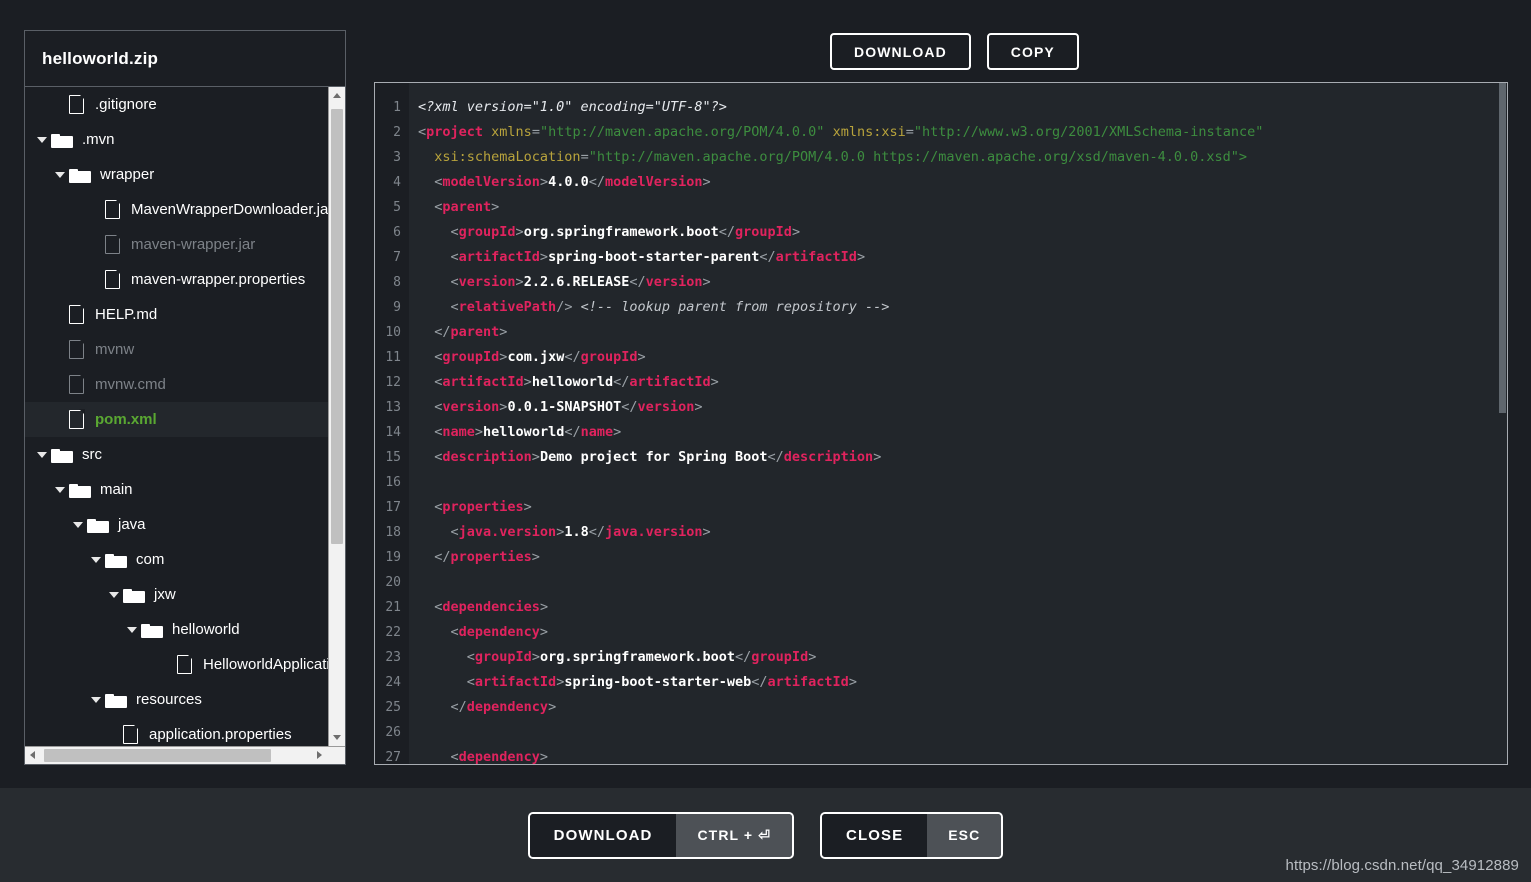 The image size is (1531, 882). What do you see at coordinates (176, 489) in the screenshot?
I see `tree-folder-row: main` at bounding box center [176, 489].